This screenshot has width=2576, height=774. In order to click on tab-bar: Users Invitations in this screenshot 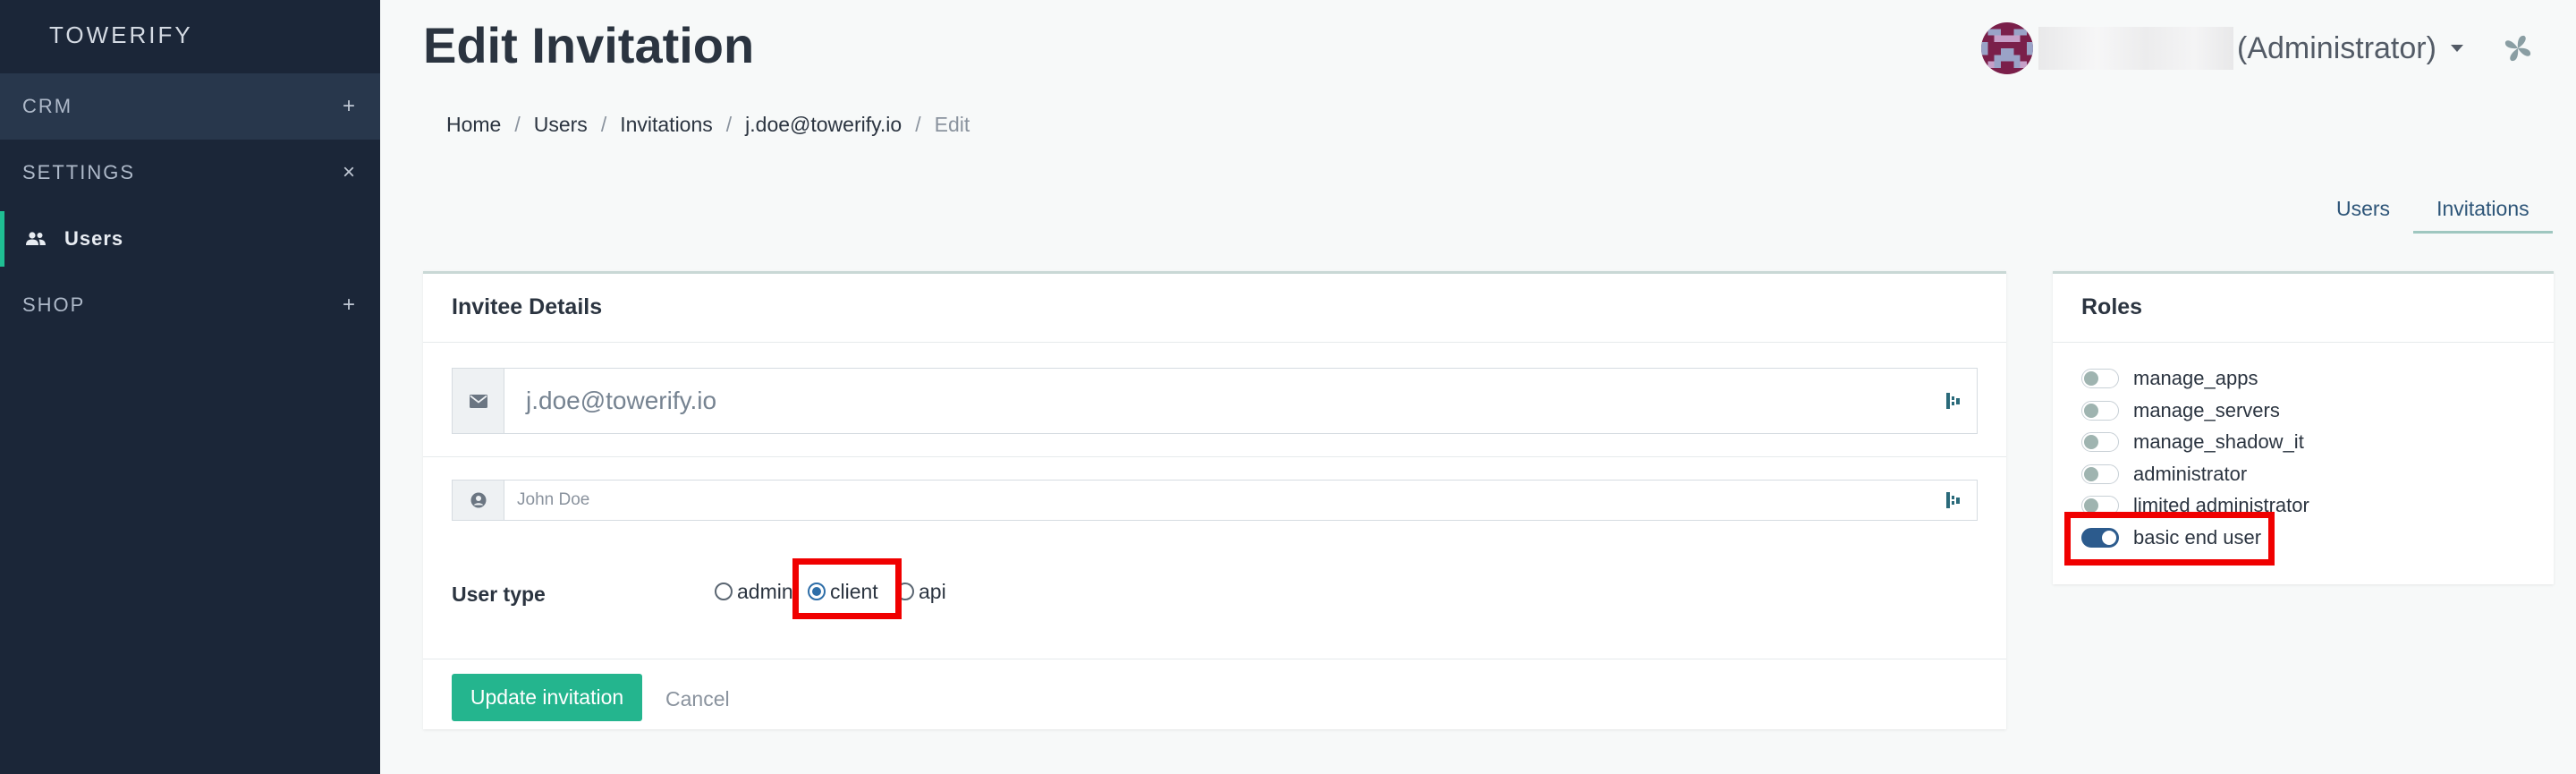, I will do `click(2433, 208)`.